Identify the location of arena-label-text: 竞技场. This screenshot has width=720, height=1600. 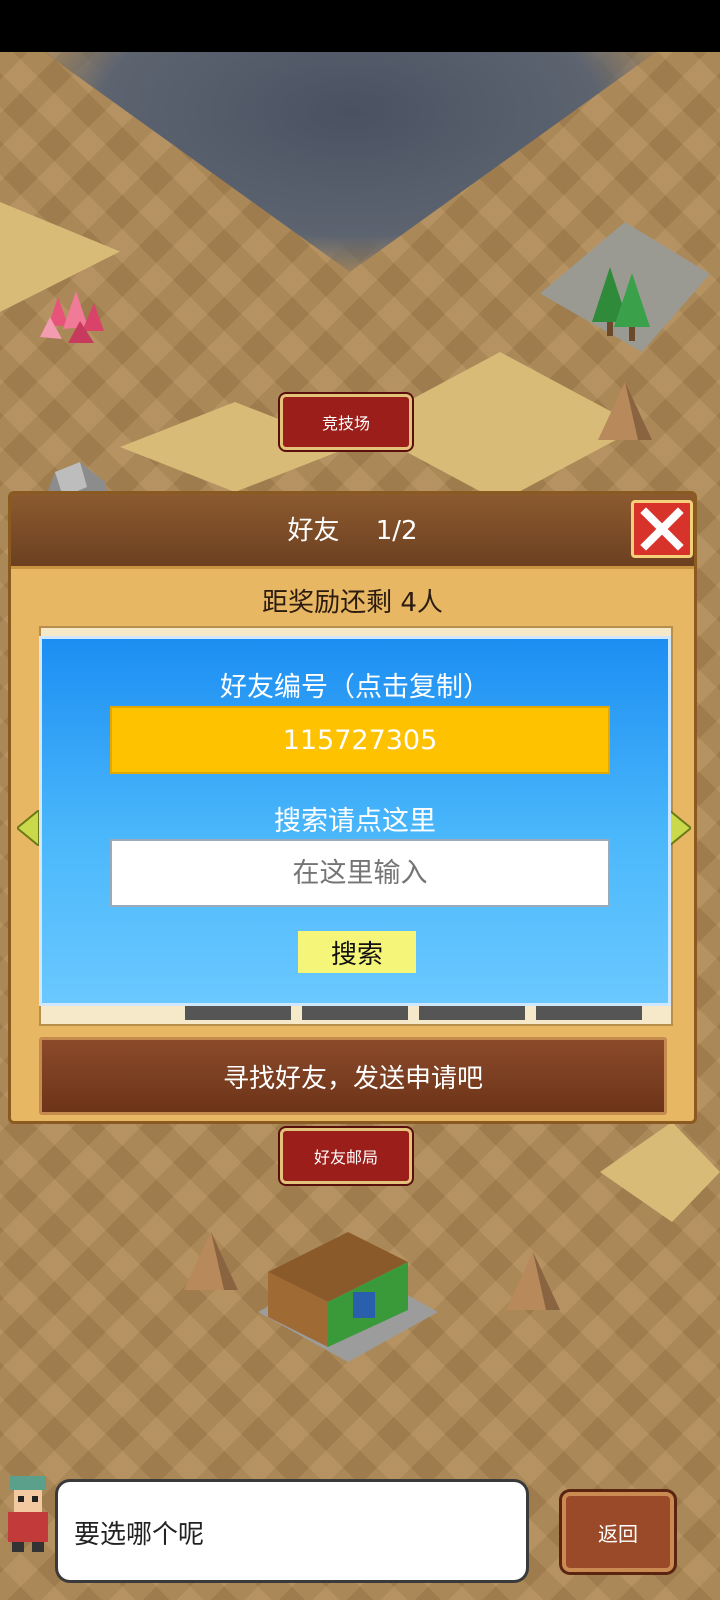
(345, 423).